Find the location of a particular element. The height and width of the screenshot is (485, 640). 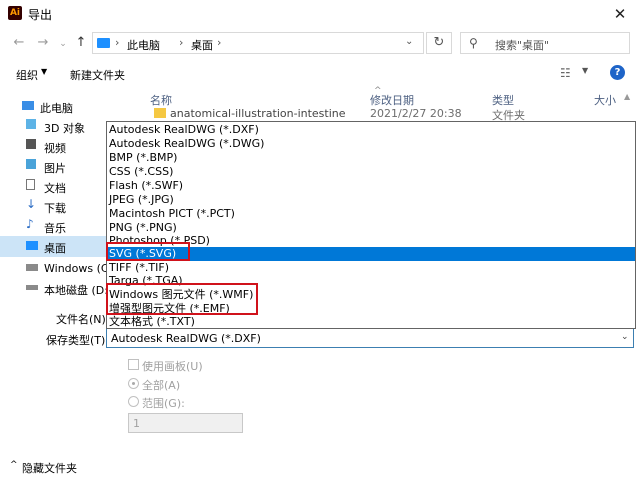

desktop-folder-icon is located at coordinates (103, 43).